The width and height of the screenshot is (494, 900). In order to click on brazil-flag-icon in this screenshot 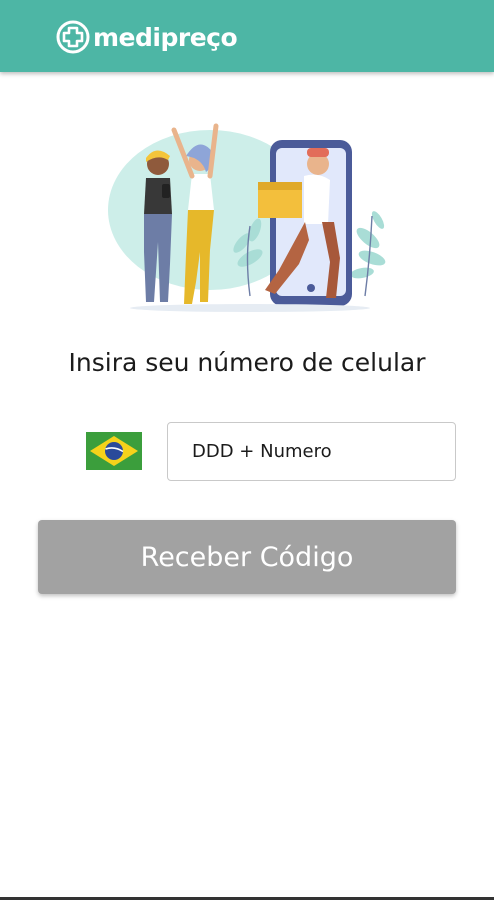, I will do `click(114, 451)`.